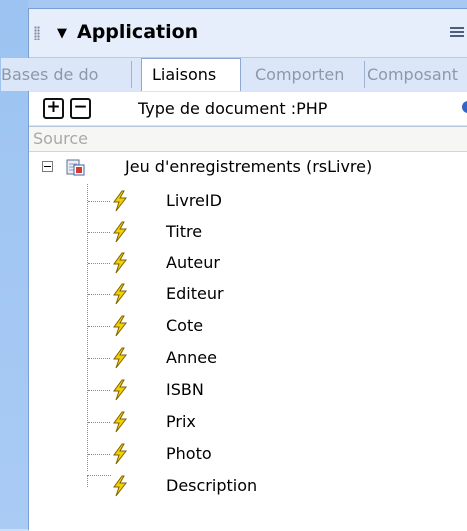  Describe the element at coordinates (60, 138) in the screenshot. I see `column-header-label: Source` at that location.